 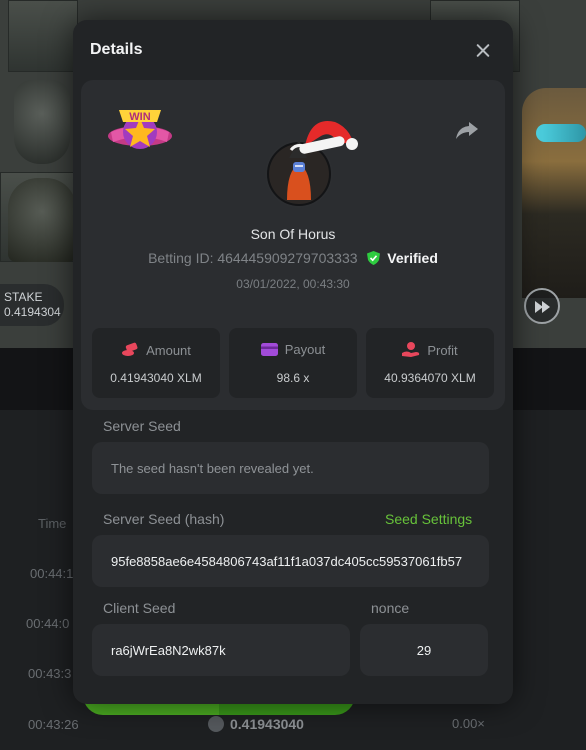 I want to click on stat-profit: Profit 40.9364070 XLM, so click(x=430, y=363).